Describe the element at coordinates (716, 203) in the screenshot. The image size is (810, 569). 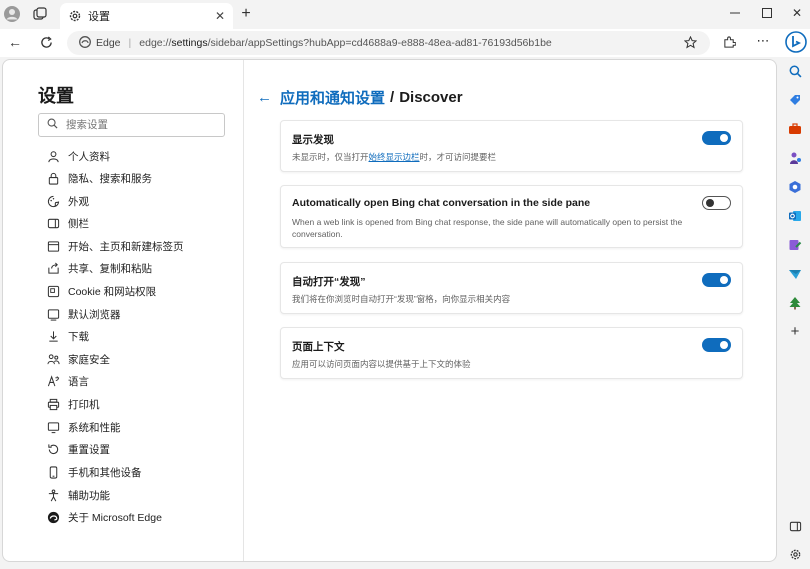
I see `toggle-auto-open-bing-chat` at that location.